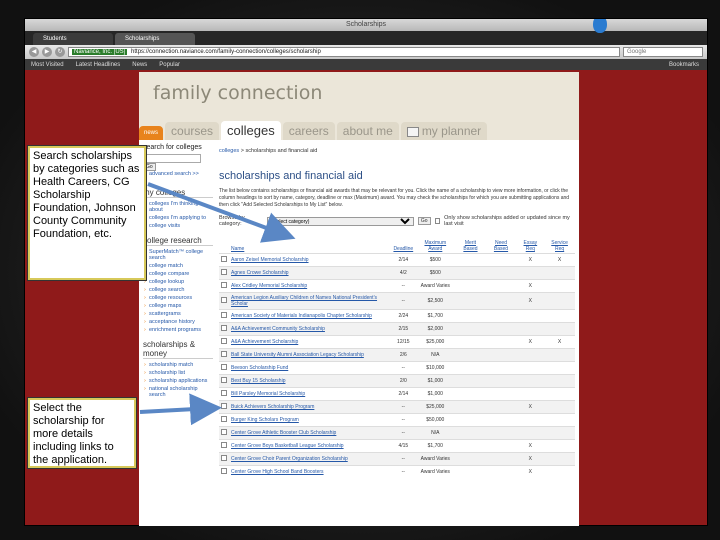 The width and height of the screenshot is (720, 540). I want to click on sidebar-item: college maps, so click(178, 306).